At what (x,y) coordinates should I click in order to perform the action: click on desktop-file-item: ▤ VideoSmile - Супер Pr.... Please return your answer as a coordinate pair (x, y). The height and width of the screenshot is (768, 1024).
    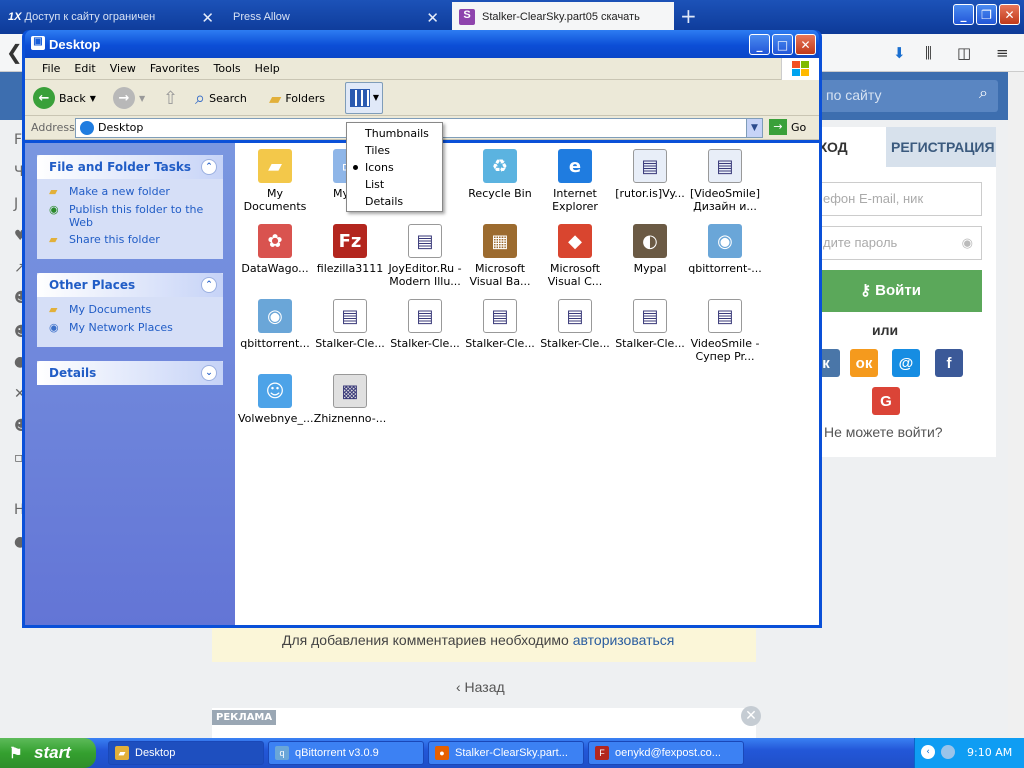
    Looking at the image, I should click on (725, 329).